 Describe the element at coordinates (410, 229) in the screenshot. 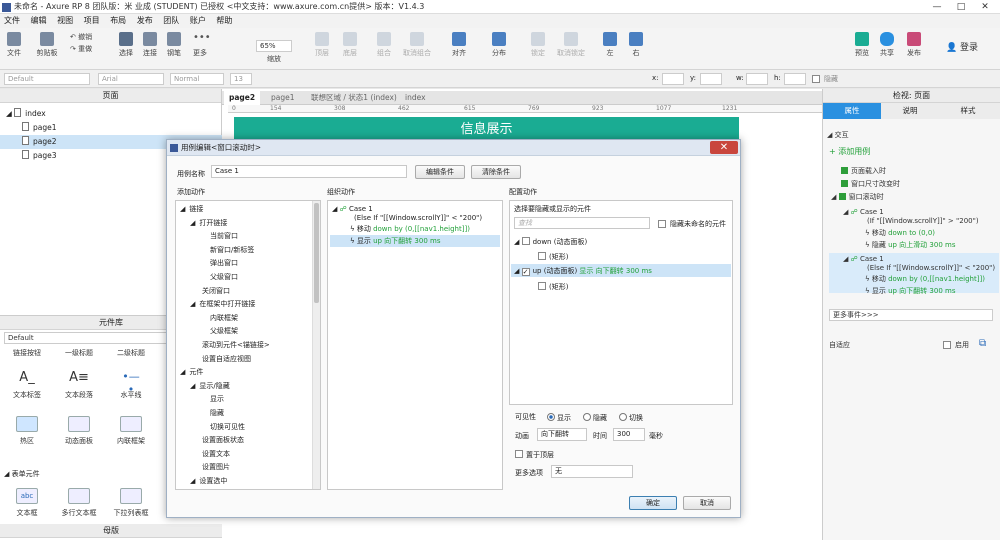

I see `org-action-move: ϟ 移动 down by (0,[[nav1.height]])` at that location.